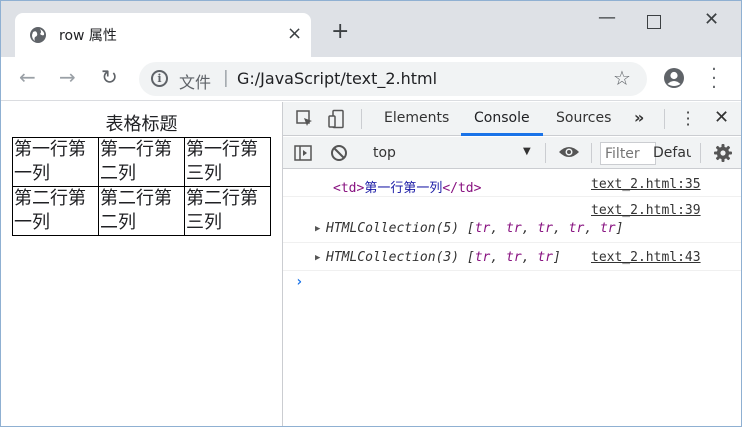 The image size is (742, 427). What do you see at coordinates (688, 119) in the screenshot?
I see `devtools-menu-icon: · · ·` at bounding box center [688, 119].